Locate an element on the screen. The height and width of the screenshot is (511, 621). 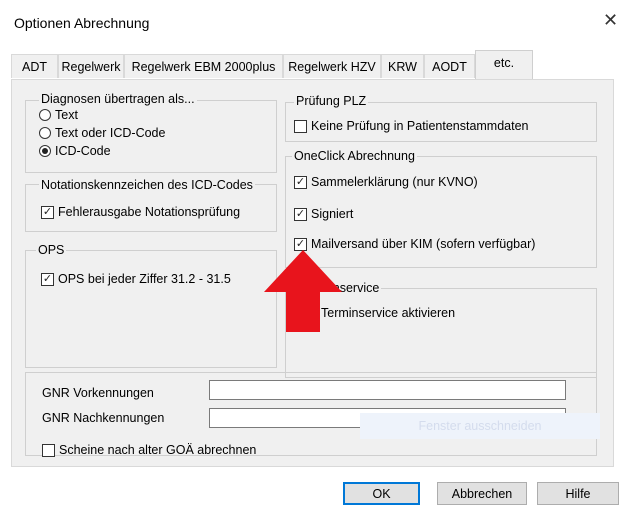
radio-icd-code: ICD-Code is located at coordinates (75, 151).